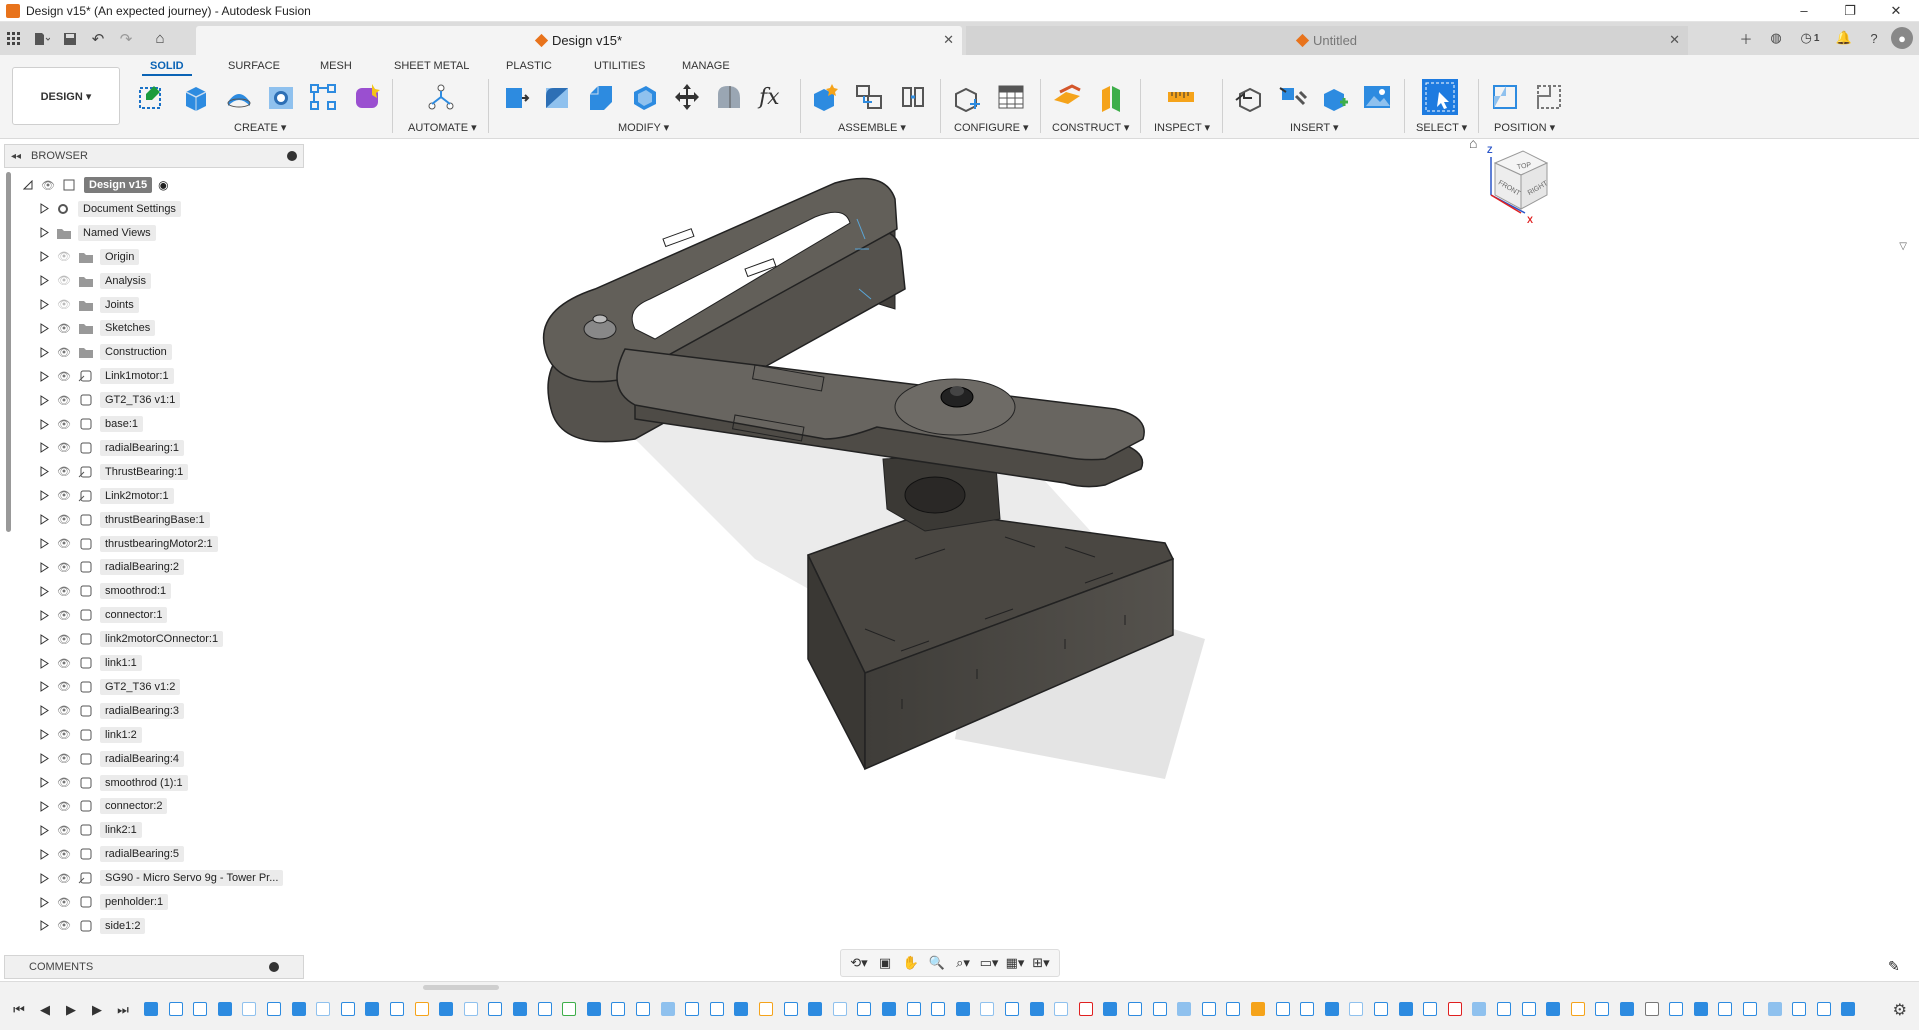  Describe the element at coordinates (1505, 97) in the screenshot. I see `capture-position-icon` at that location.